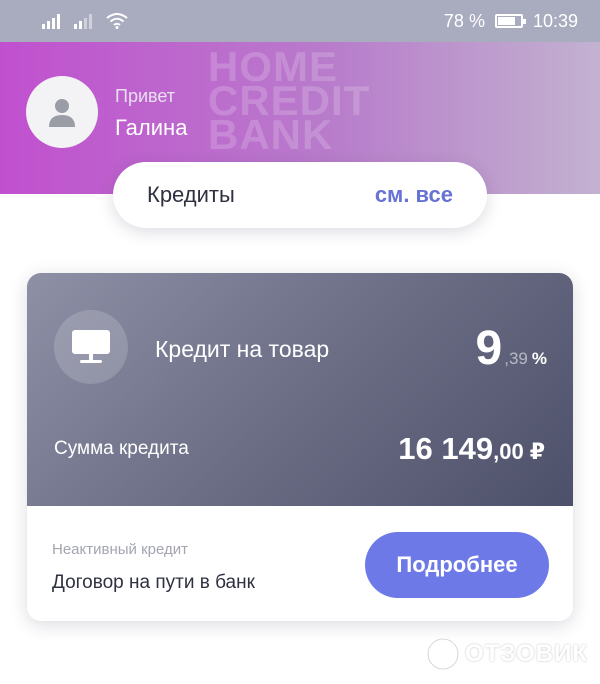 This screenshot has width=600, height=684. Describe the element at coordinates (526, 653) in the screenshot. I see `otzovik-text: ОТЗОВИК` at that location.